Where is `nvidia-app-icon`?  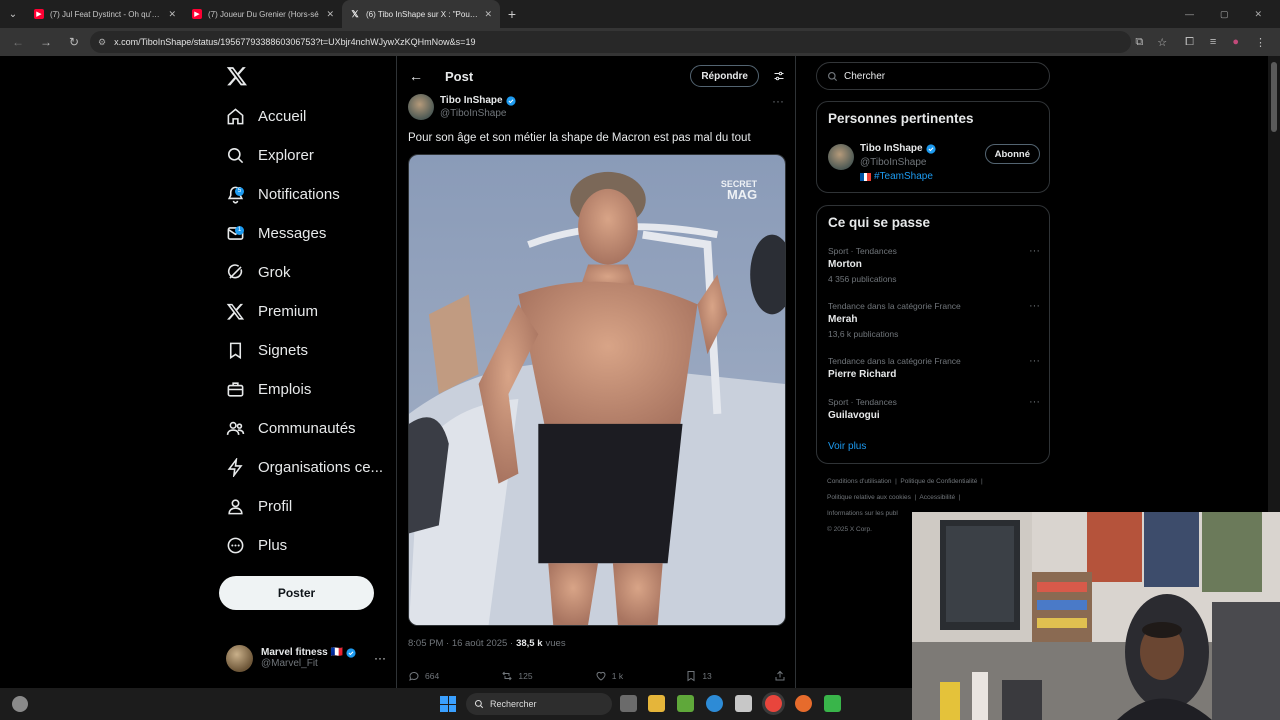
nvidia-app-icon is located at coordinates (685, 703).